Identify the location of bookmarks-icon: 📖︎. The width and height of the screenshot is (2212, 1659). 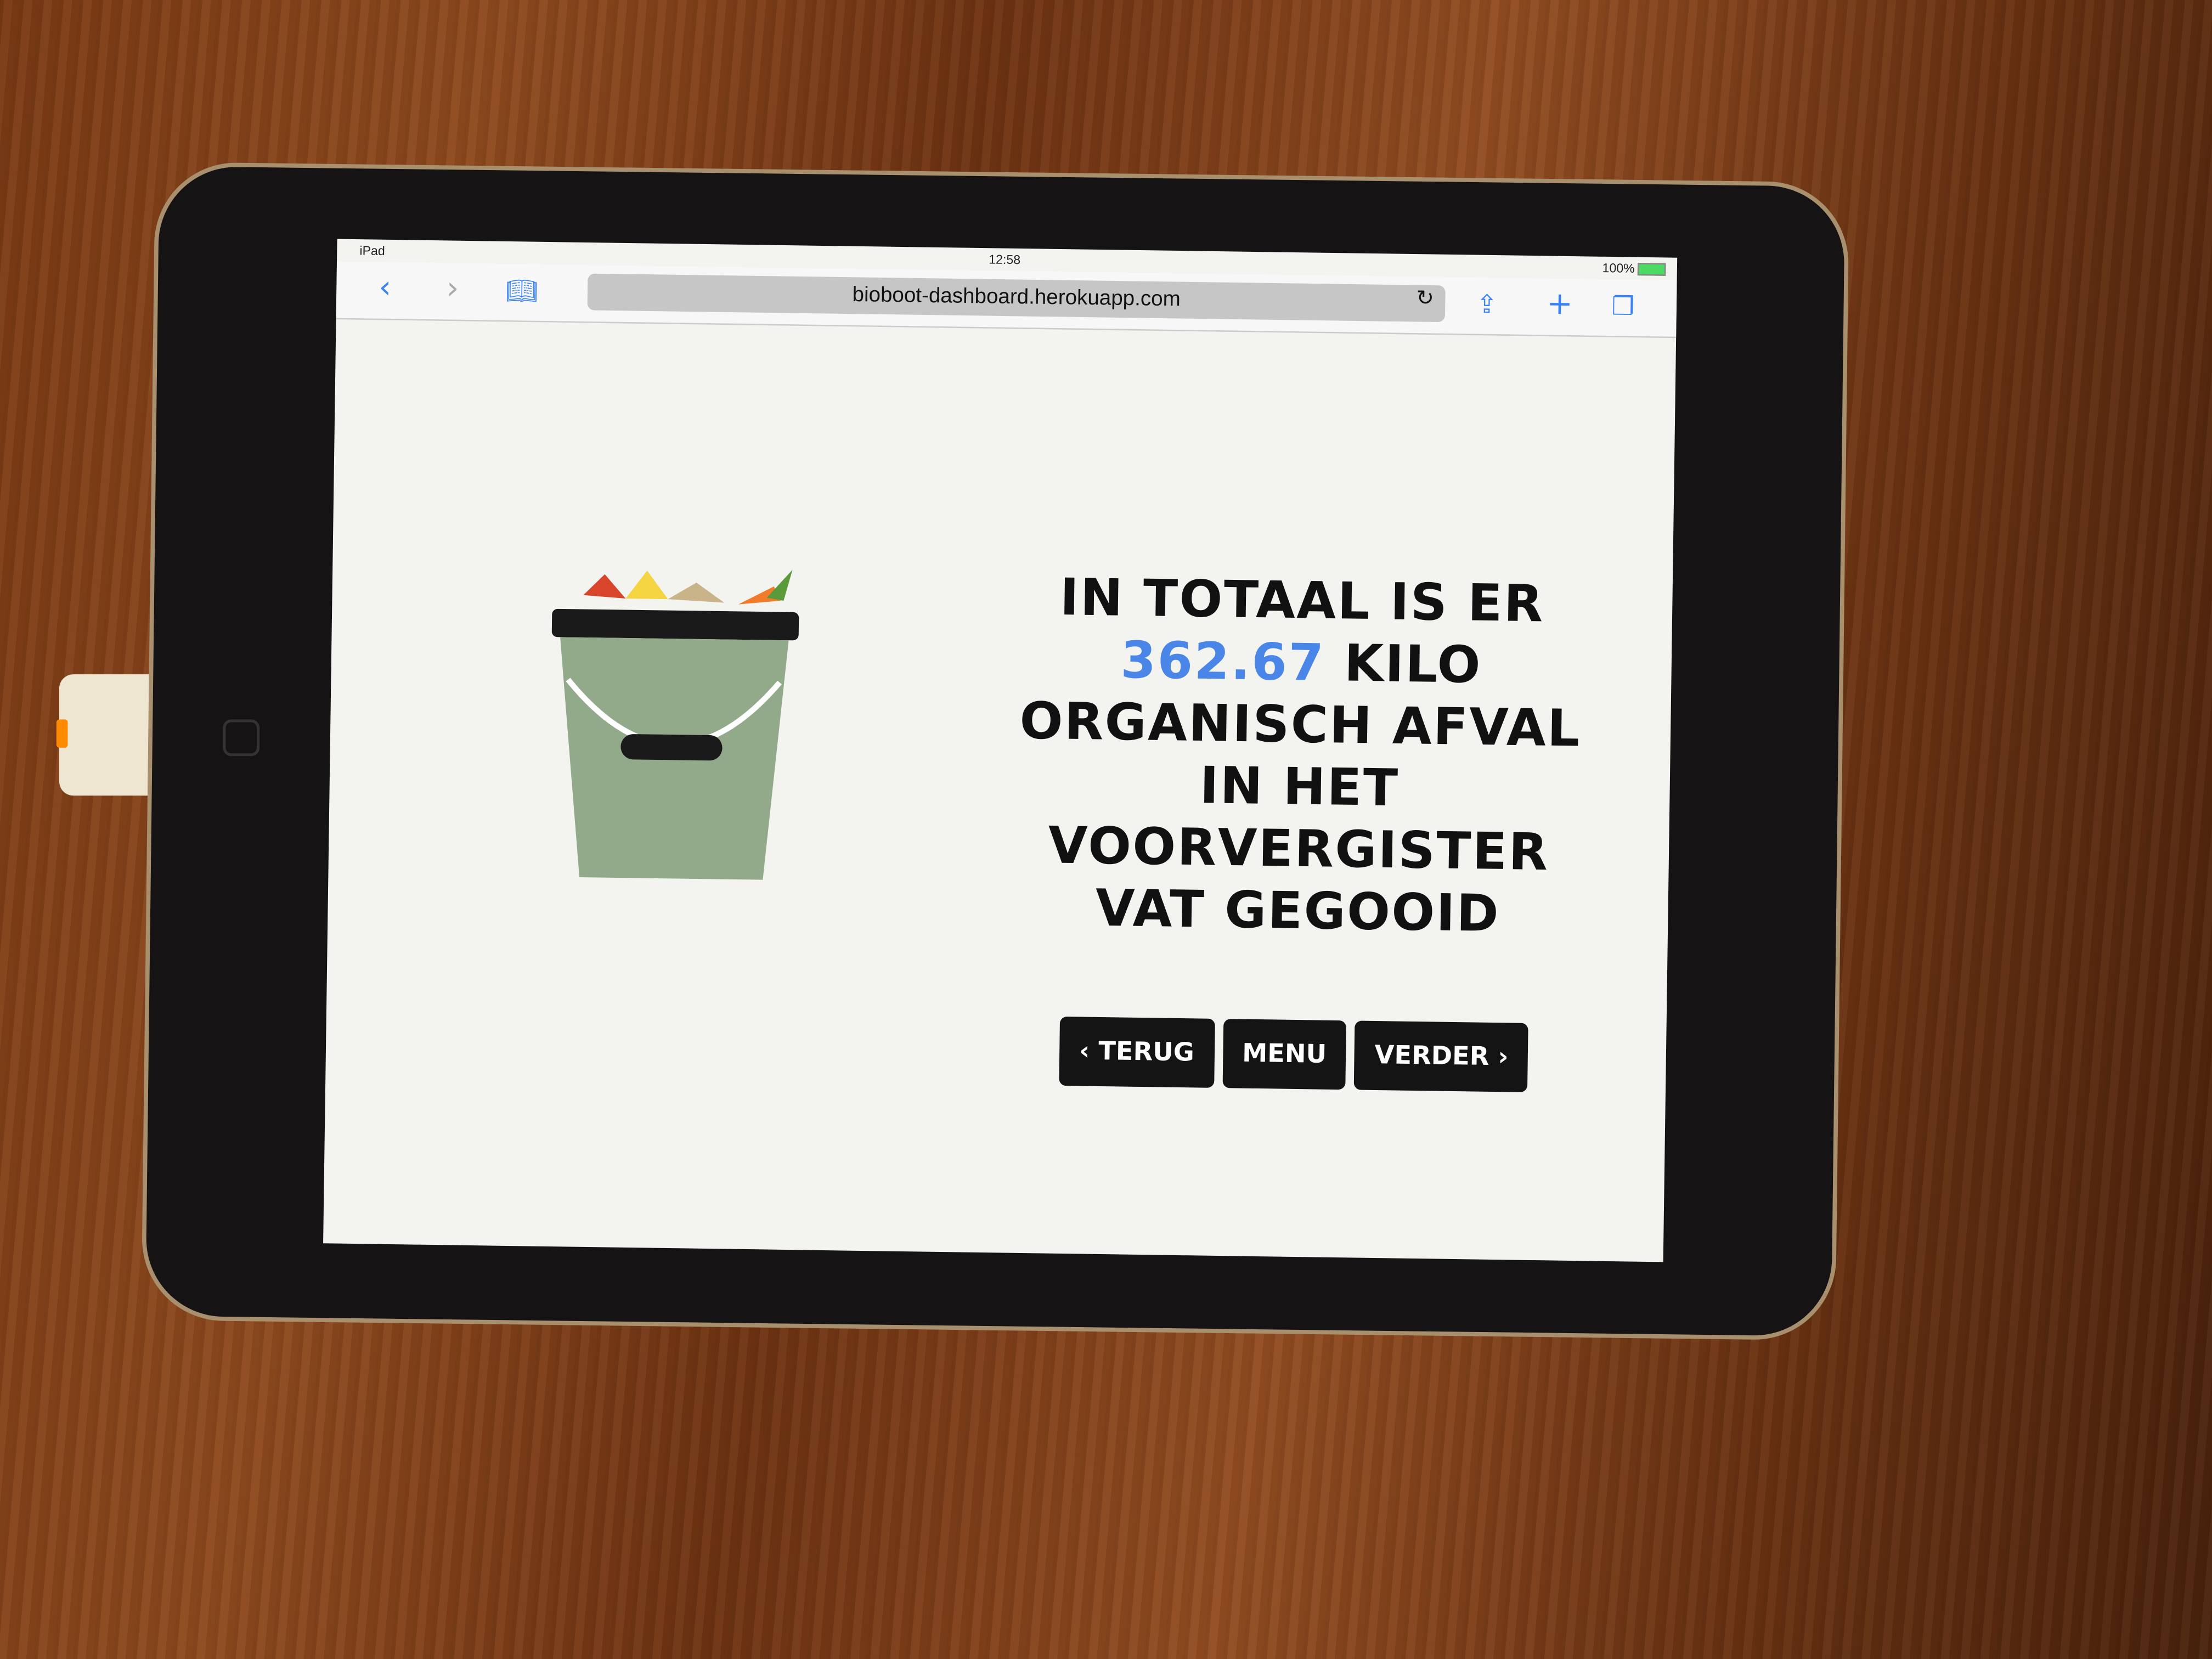
(521, 291).